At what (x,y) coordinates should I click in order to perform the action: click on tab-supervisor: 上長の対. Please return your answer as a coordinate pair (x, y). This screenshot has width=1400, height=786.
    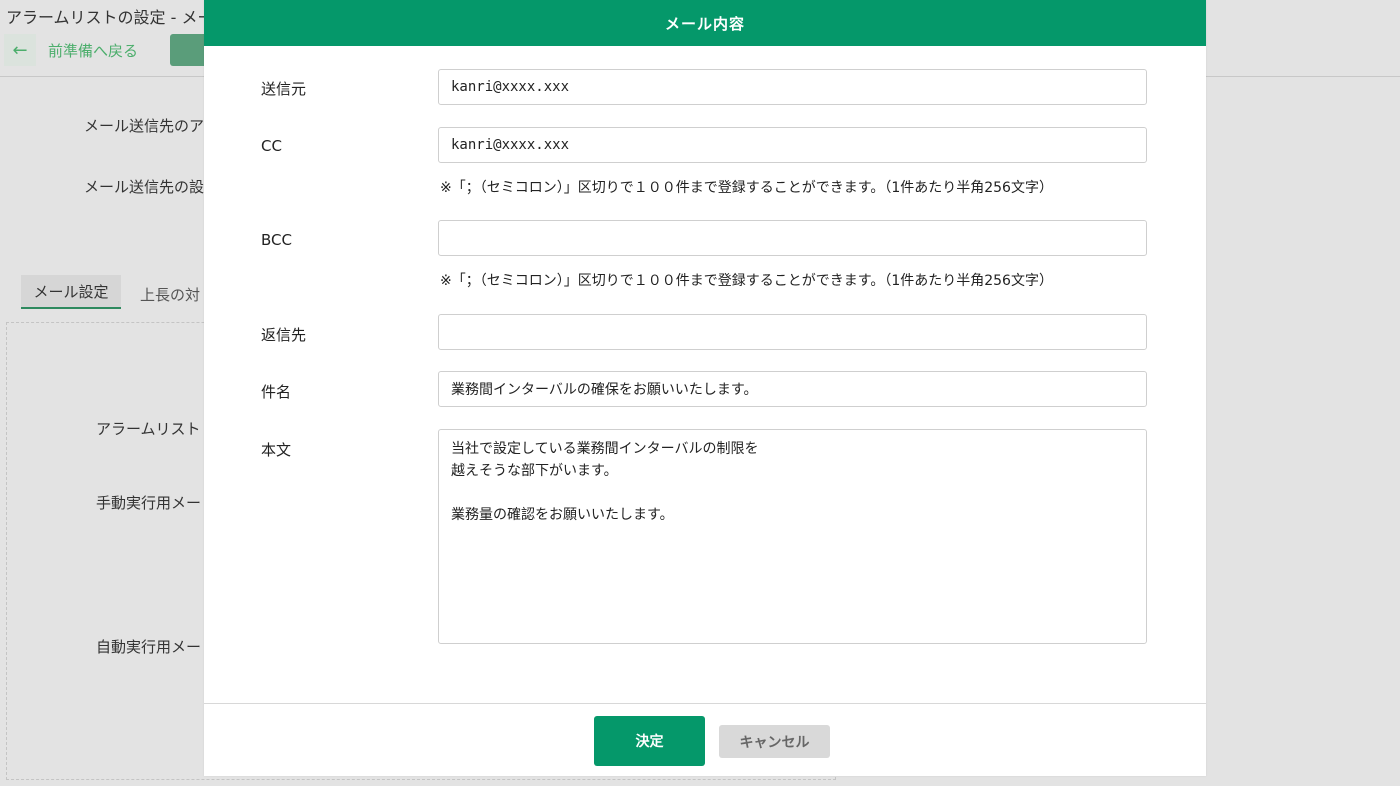
    Looking at the image, I should click on (170, 294).